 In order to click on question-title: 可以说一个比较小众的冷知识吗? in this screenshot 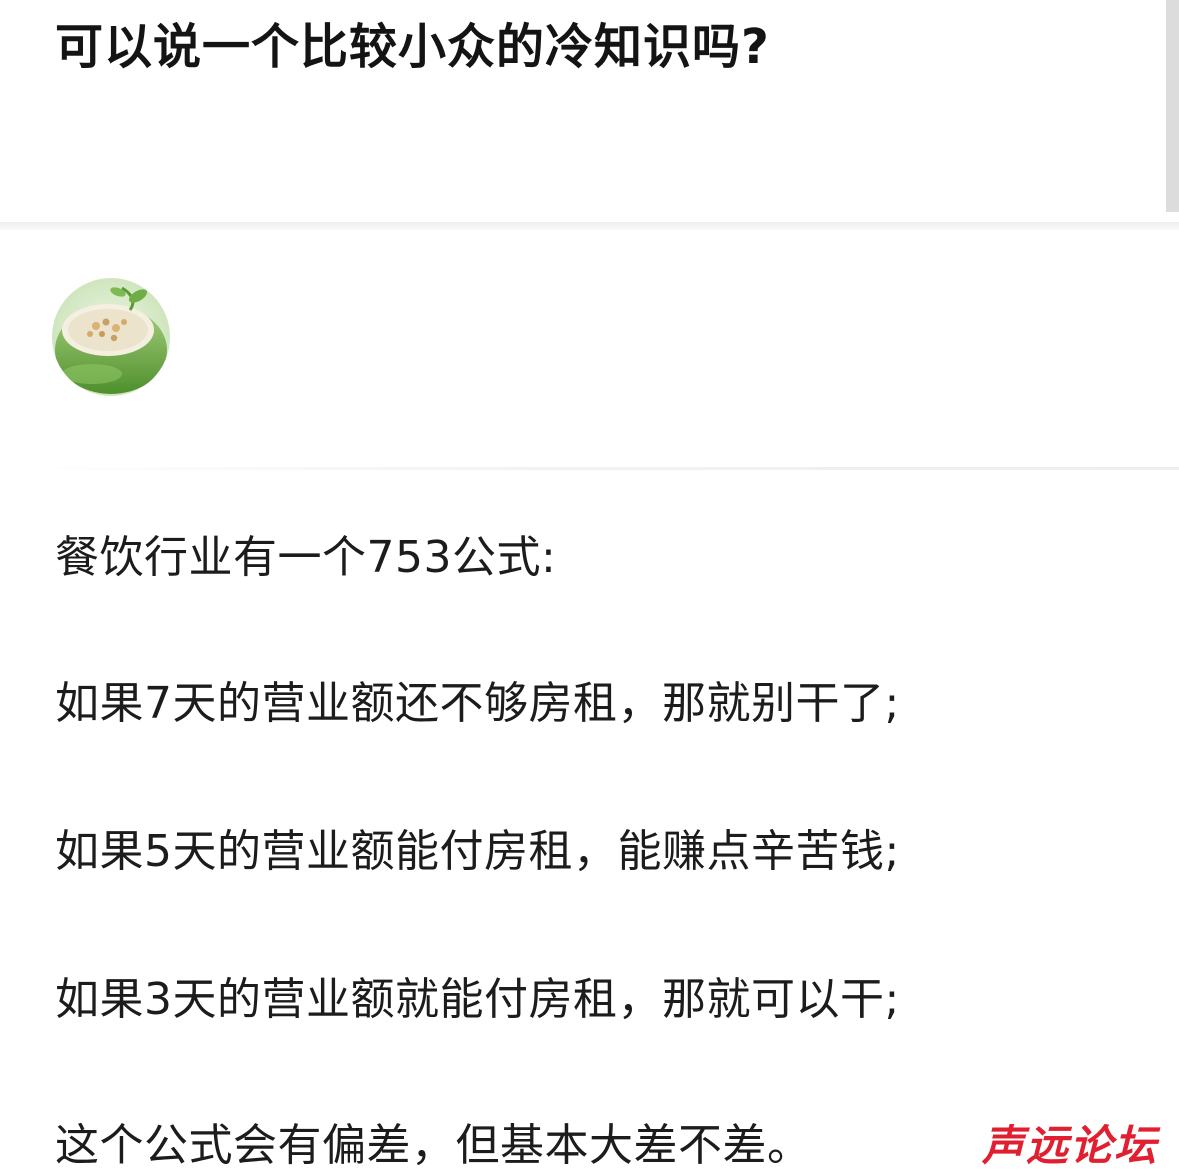, I will do `click(412, 47)`.